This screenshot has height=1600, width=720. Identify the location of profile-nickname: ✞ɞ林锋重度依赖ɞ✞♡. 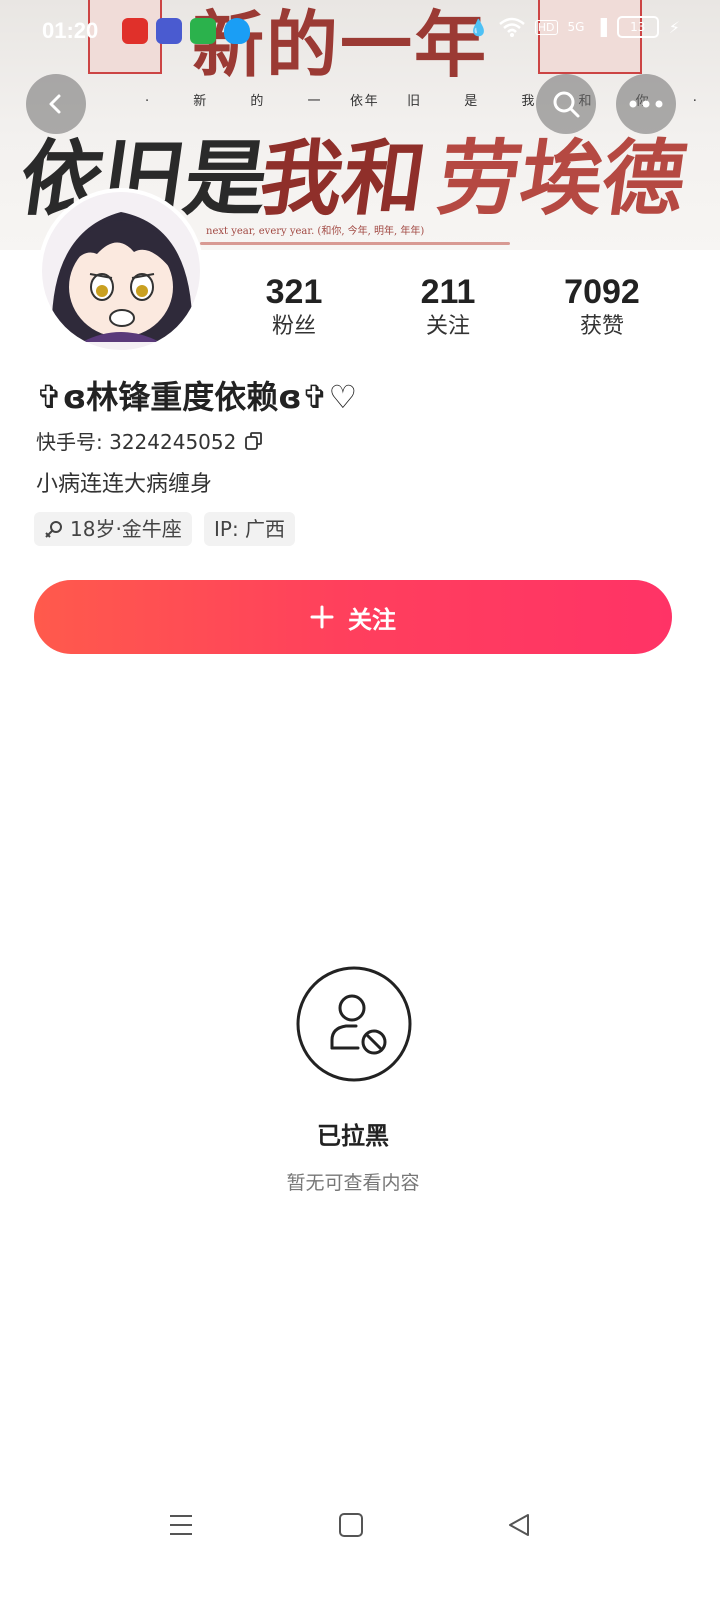
(197, 397).